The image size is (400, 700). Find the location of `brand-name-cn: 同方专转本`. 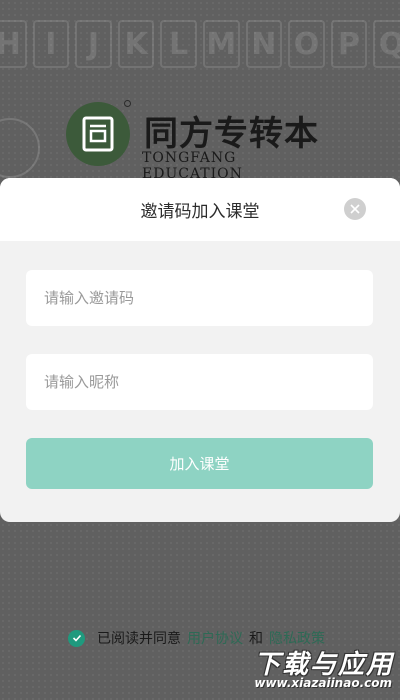

brand-name-cn: 同方专转本 is located at coordinates (231, 134).